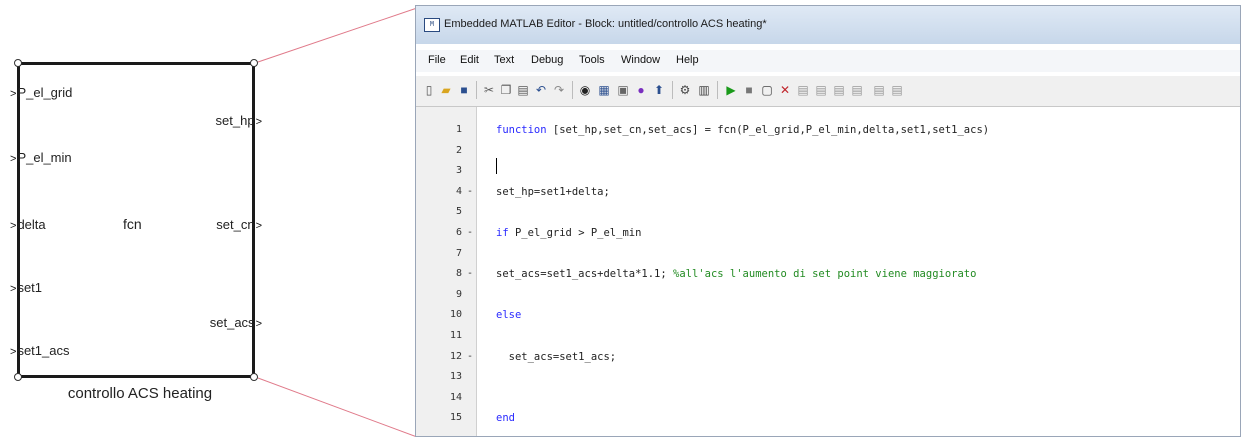 The height and width of the screenshot is (437, 1245). Describe the element at coordinates (41, 92) in the screenshot. I see `input-port-p-el-grid: >P_el_grid` at that location.